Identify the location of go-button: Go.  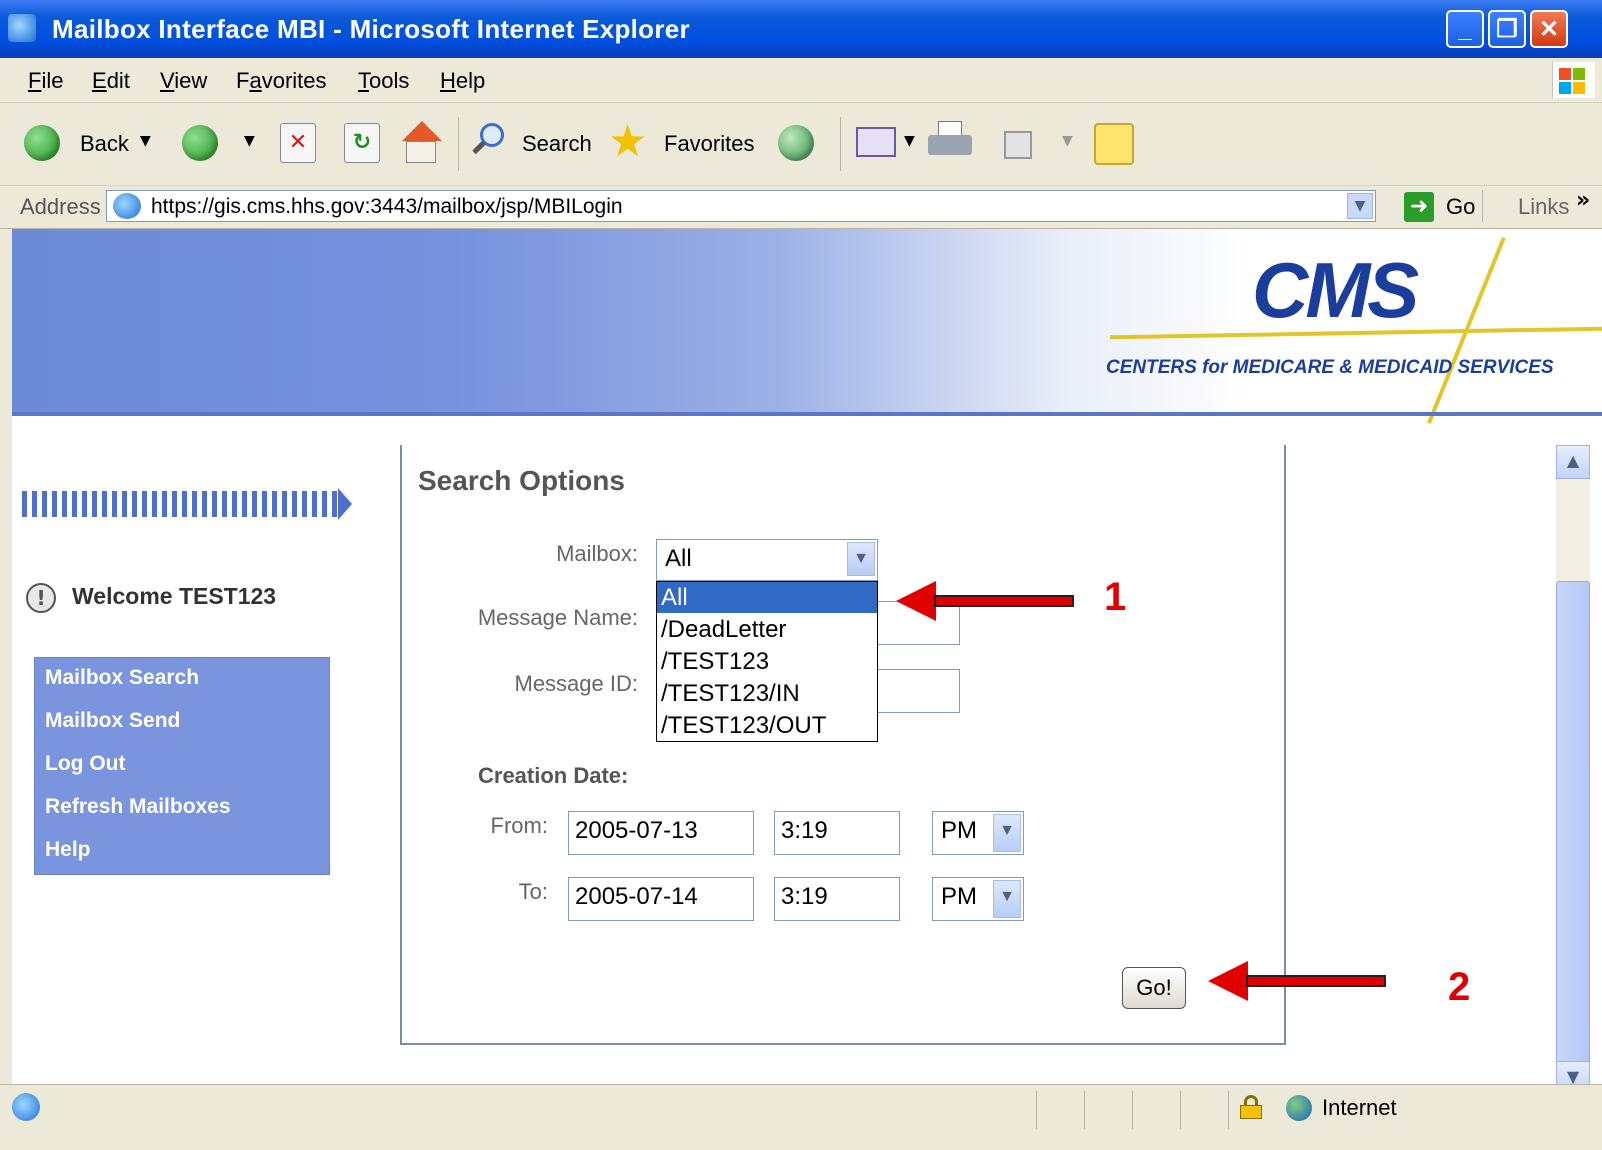
(1460, 207).